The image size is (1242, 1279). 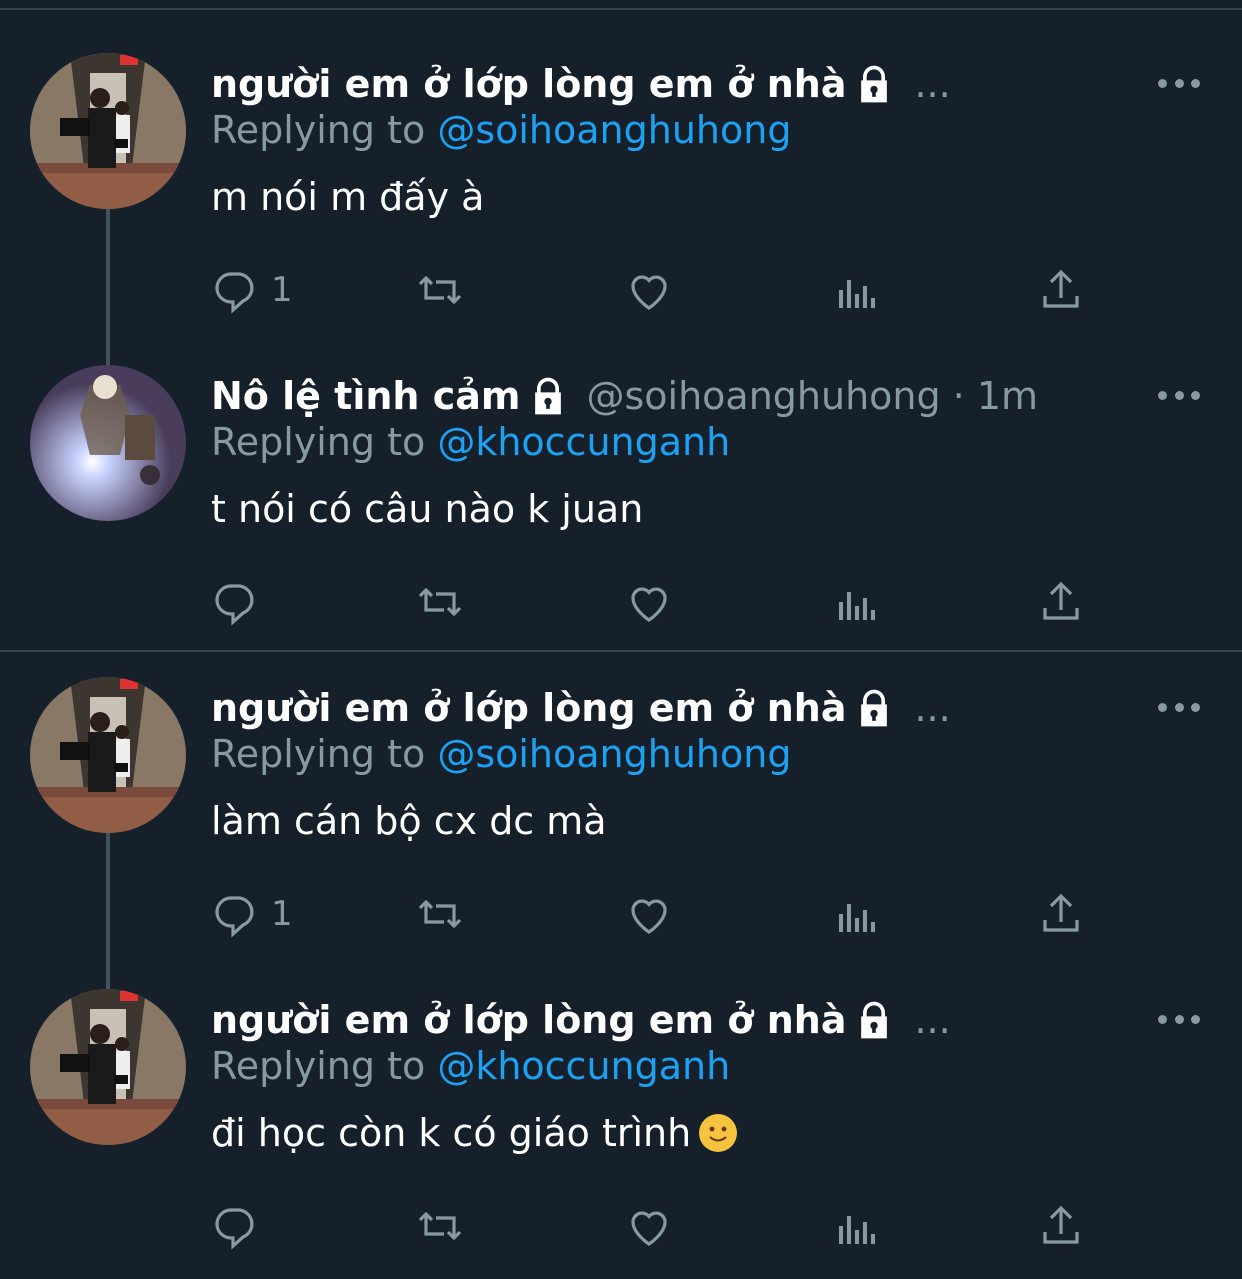 What do you see at coordinates (409, 821) in the screenshot?
I see `tweet-text: làm cán bộ cx dc mà` at bounding box center [409, 821].